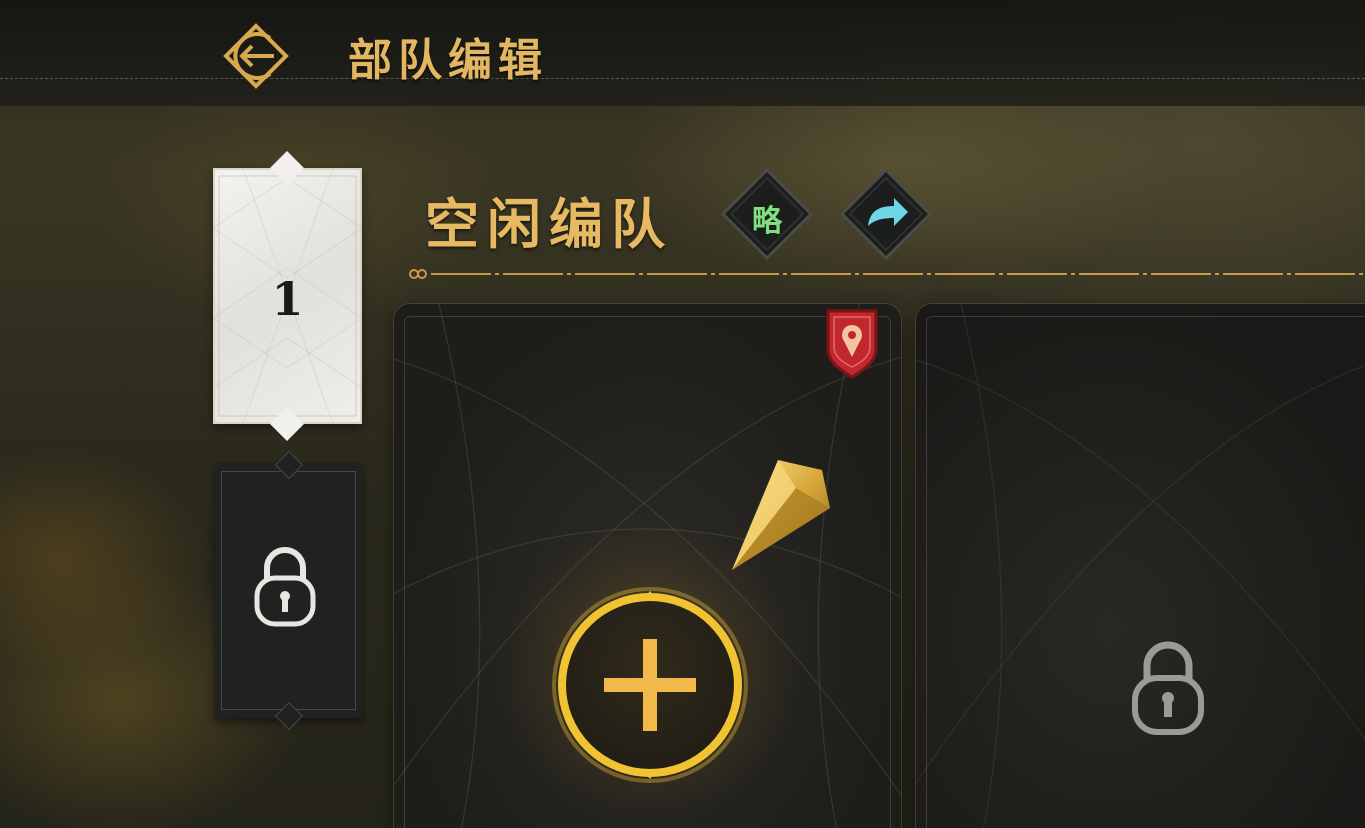 The height and width of the screenshot is (828, 1365). I want to click on team-slot-tab-1: 1, so click(287, 296).